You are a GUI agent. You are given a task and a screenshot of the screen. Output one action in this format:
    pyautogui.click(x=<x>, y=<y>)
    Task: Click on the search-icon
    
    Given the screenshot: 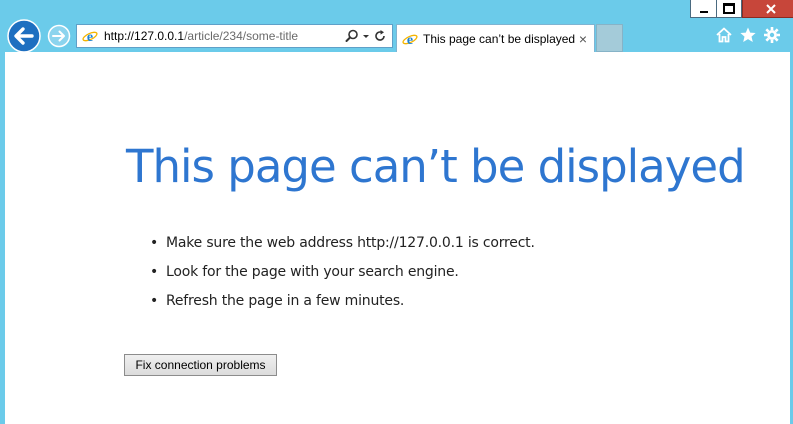 What is the action you would take?
    pyautogui.click(x=352, y=36)
    